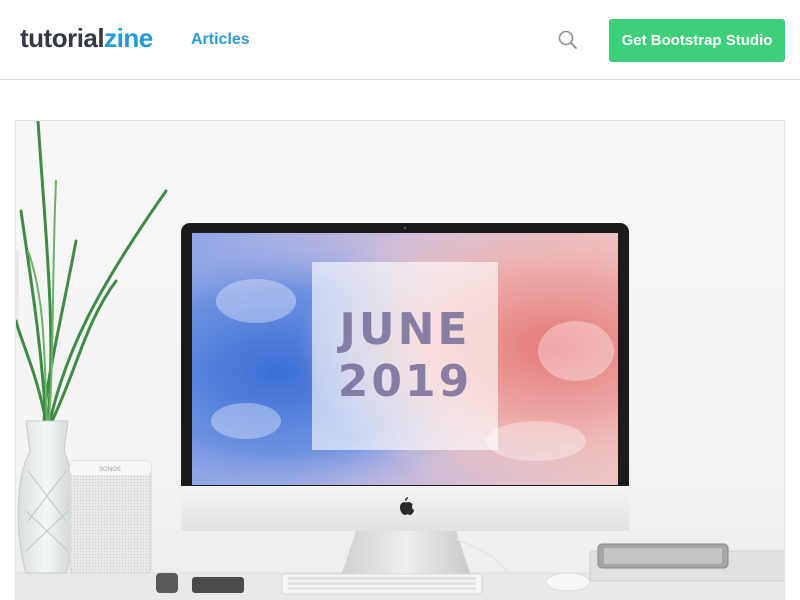  What do you see at coordinates (406, 553) in the screenshot?
I see `imac-stand` at bounding box center [406, 553].